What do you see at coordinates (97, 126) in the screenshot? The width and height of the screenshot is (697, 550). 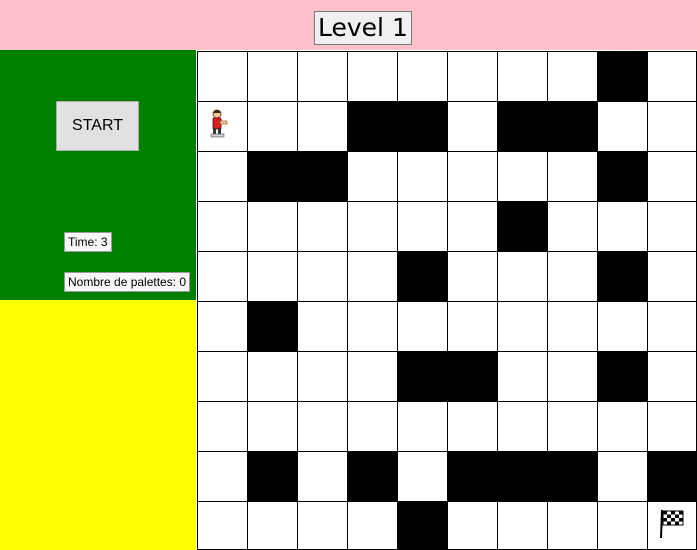 I see `start-button: START` at bounding box center [97, 126].